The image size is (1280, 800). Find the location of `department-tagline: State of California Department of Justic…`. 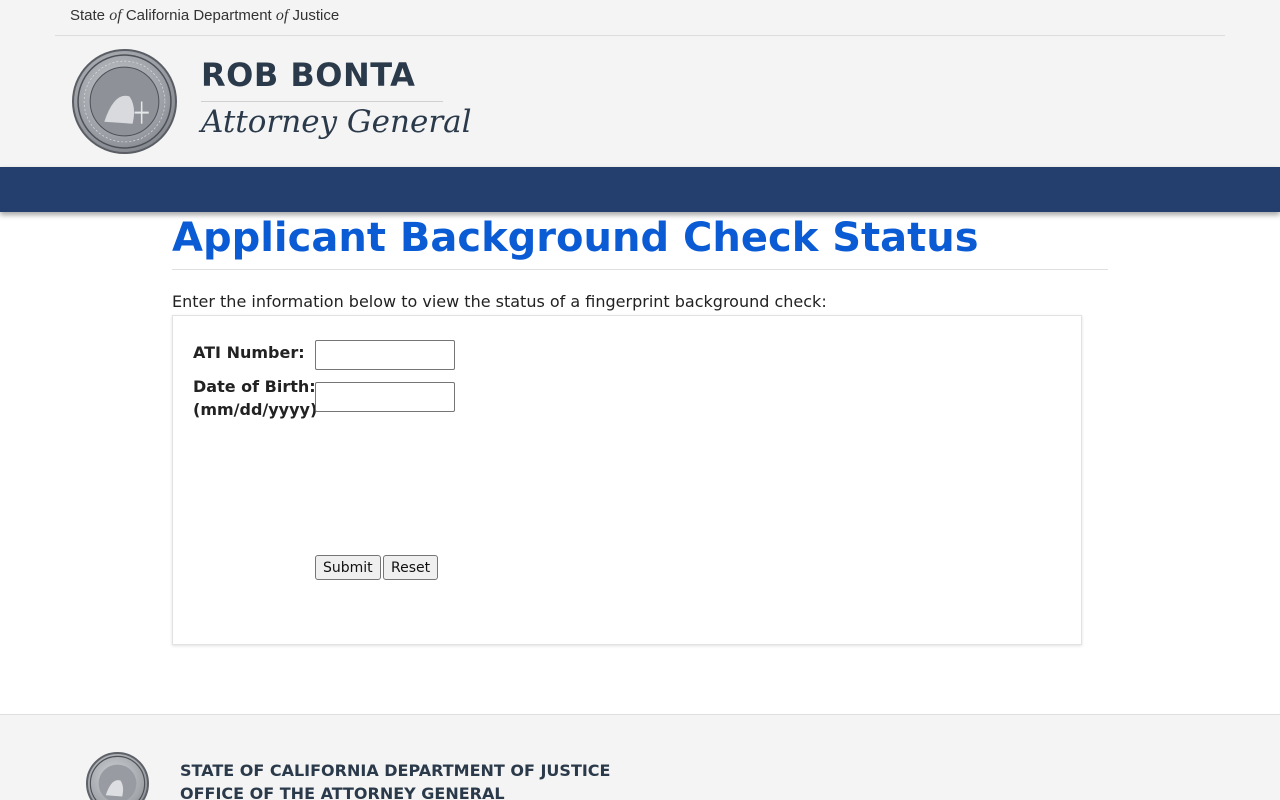

department-tagline: State of California Department of Justic… is located at coordinates (204, 16).